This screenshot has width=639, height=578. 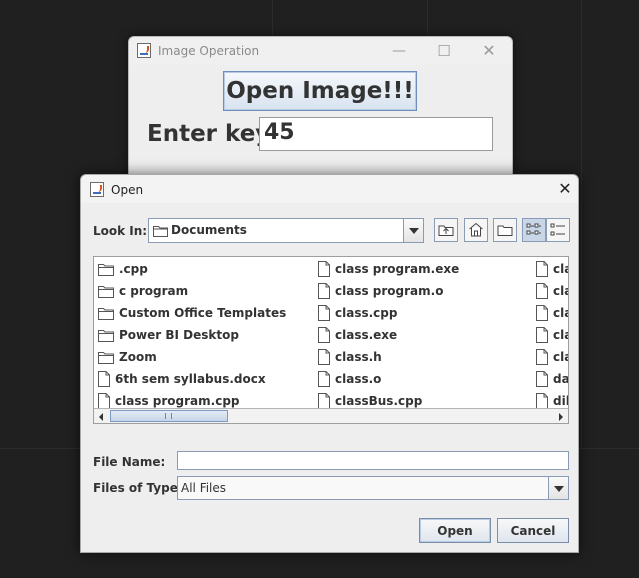 What do you see at coordinates (190, 379) in the screenshot?
I see `file-name: 6th sem syllabus.docx` at bounding box center [190, 379].